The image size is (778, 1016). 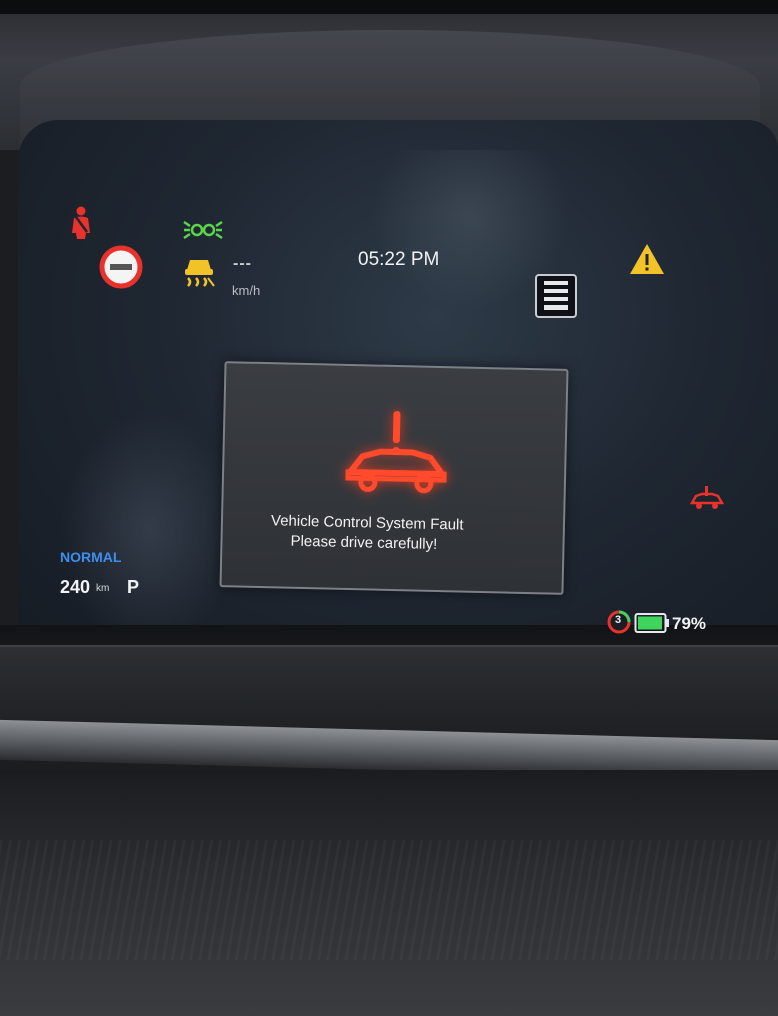 What do you see at coordinates (103, 588) in the screenshot?
I see `range-unit: km` at bounding box center [103, 588].